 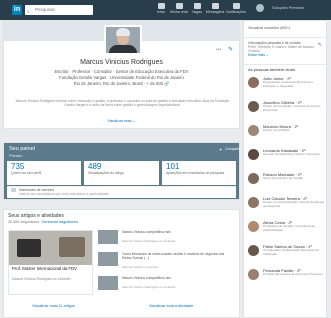 I want to click on edit-more-link: Editar mais ⌄, so click(x=286, y=55).